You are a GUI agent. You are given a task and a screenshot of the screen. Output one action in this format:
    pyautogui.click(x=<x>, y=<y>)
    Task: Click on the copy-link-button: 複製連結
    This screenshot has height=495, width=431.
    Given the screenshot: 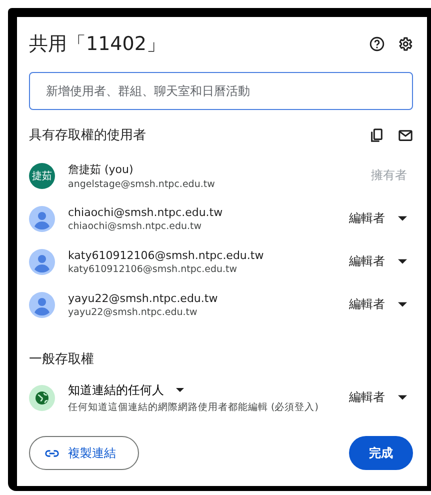 What is the action you would take?
    pyautogui.click(x=84, y=453)
    